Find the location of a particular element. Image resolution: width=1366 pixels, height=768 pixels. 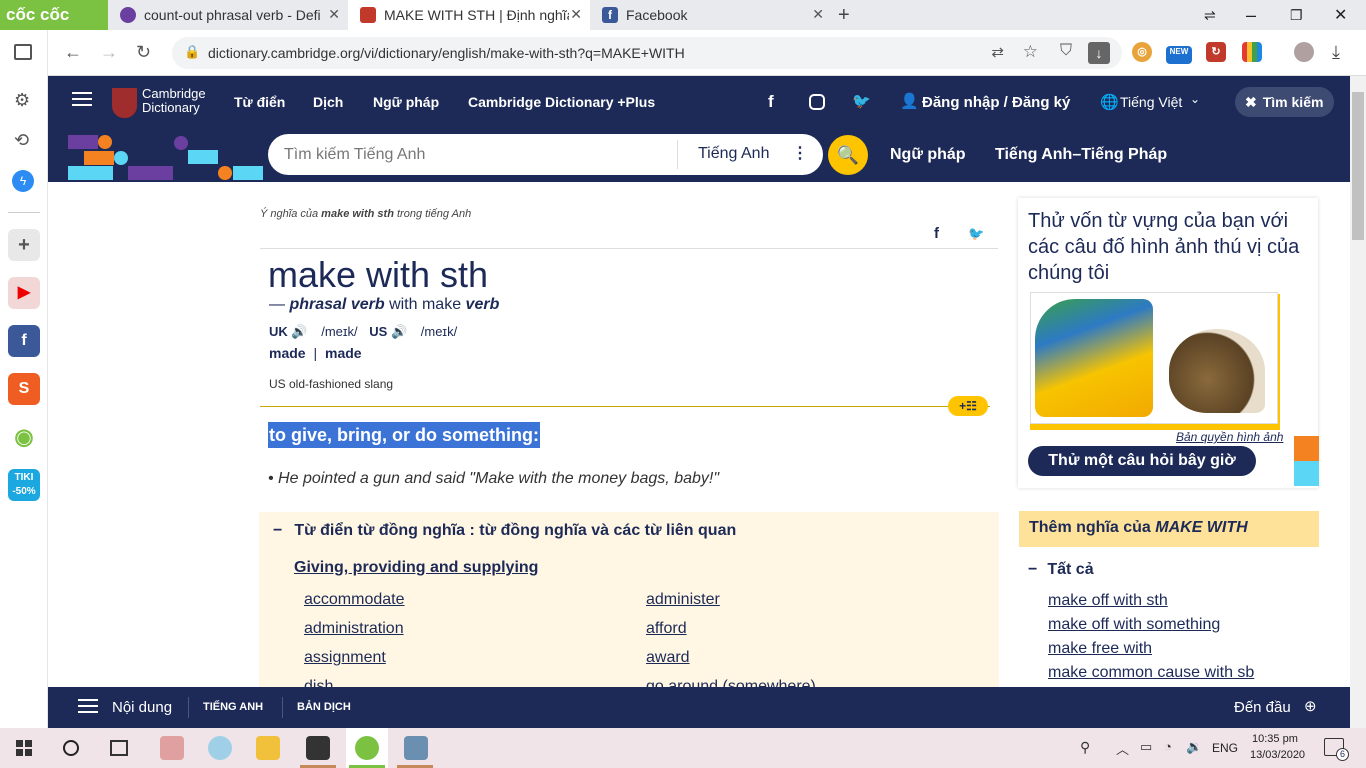

copyright-link: Bản quyền hình ảnh is located at coordinates (1229, 437).